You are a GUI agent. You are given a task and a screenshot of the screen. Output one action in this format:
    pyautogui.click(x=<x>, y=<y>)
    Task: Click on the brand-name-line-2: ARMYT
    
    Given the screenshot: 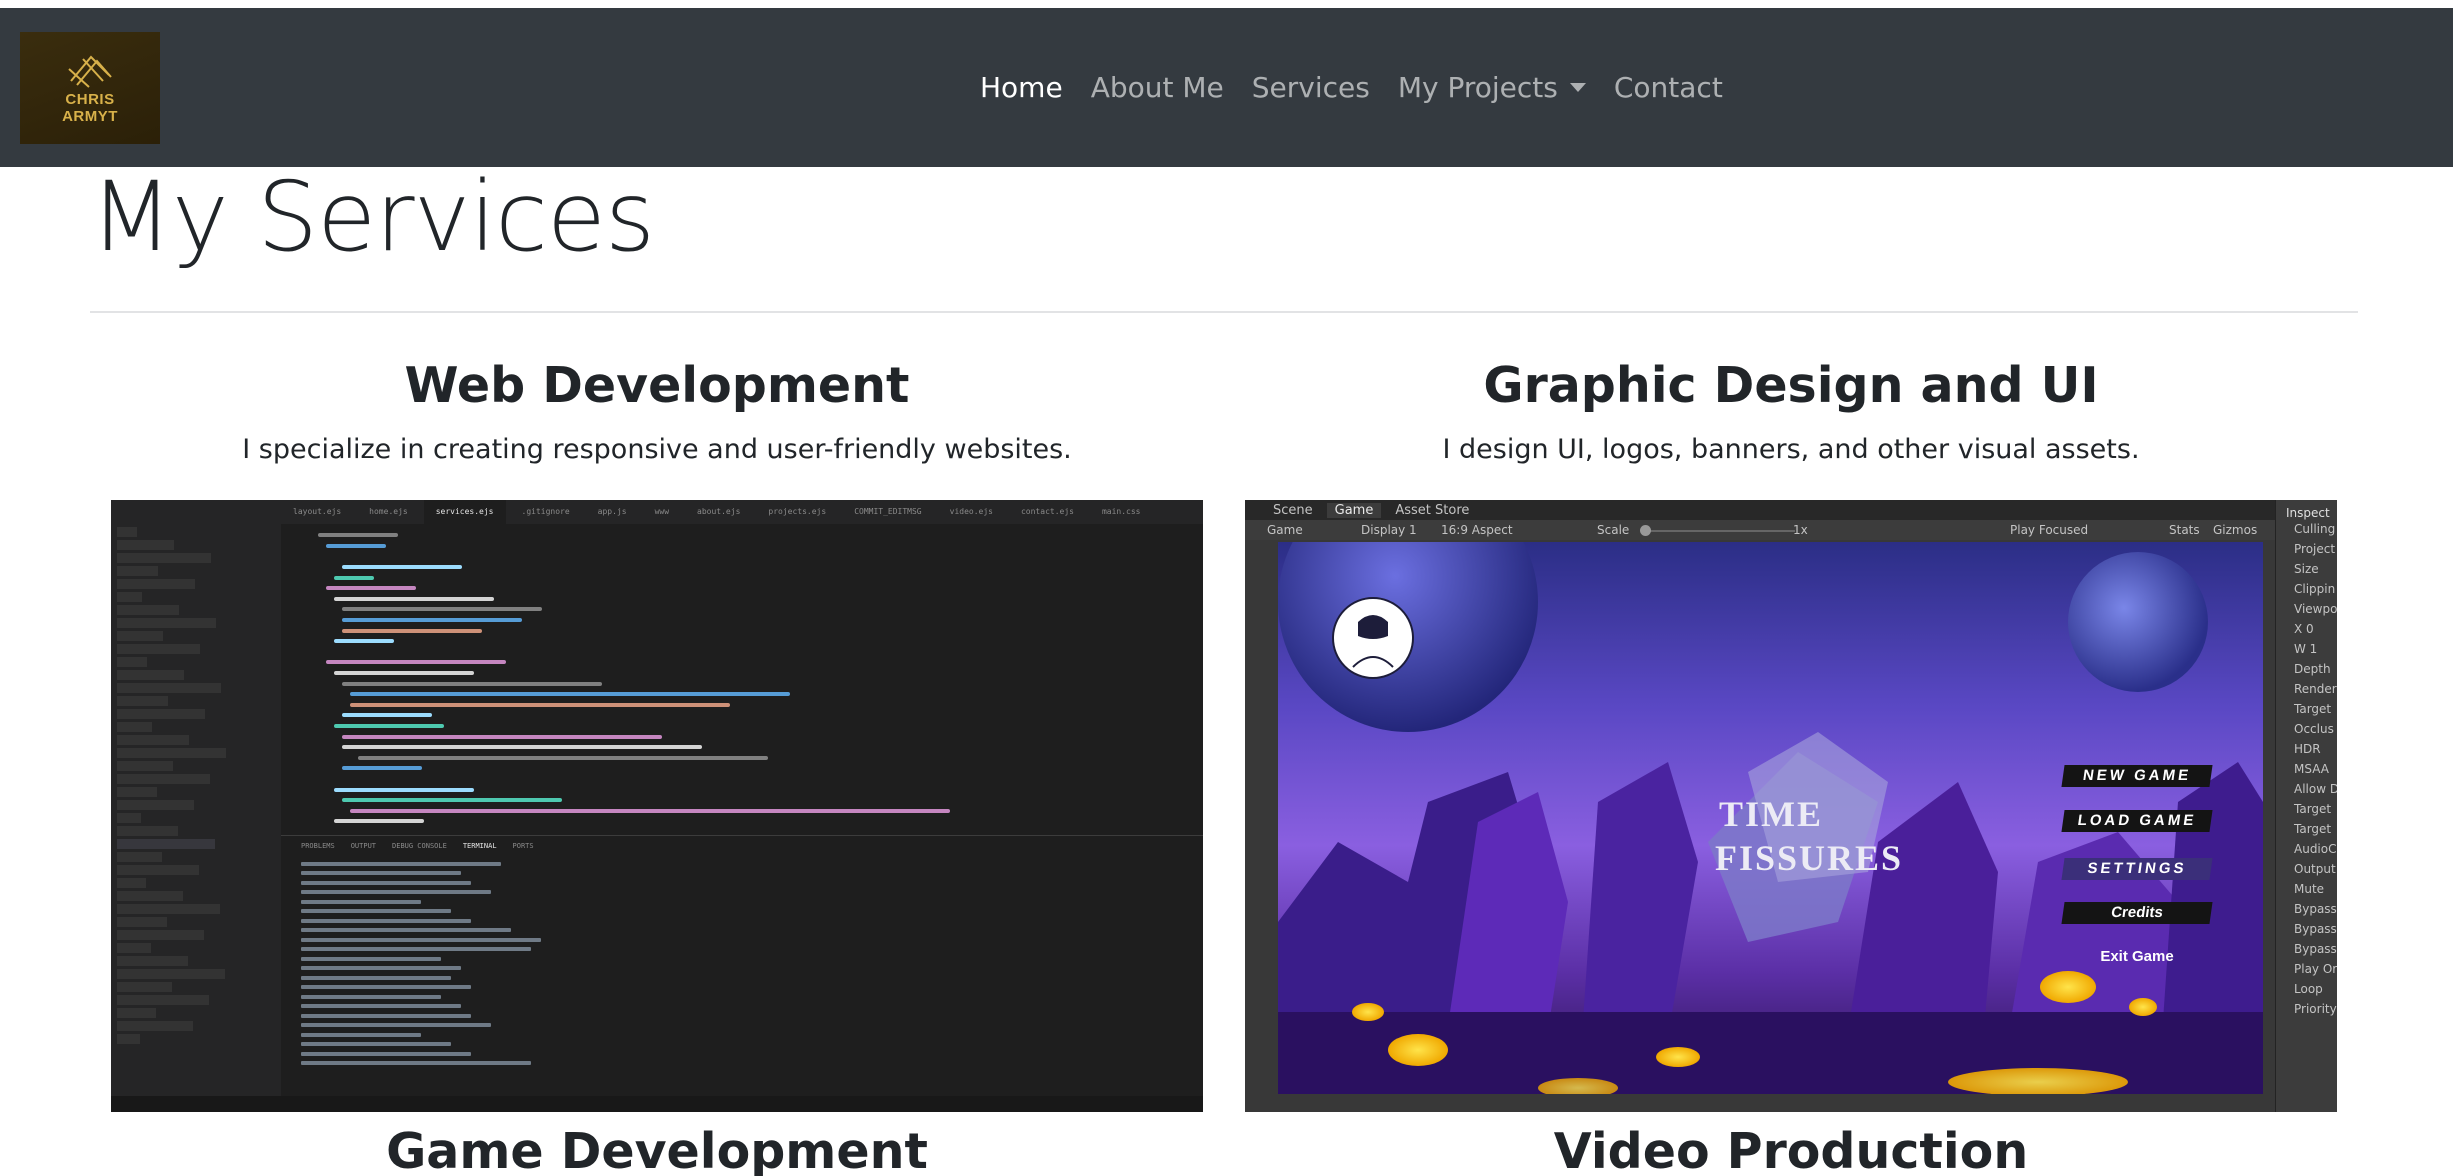 What is the action you would take?
    pyautogui.click(x=90, y=116)
    